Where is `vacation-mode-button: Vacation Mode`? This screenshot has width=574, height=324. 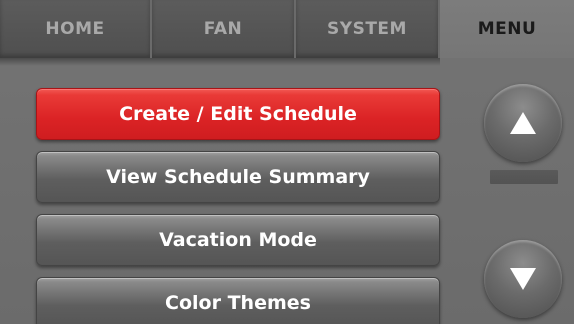 vacation-mode-button: Vacation Mode is located at coordinates (238, 240).